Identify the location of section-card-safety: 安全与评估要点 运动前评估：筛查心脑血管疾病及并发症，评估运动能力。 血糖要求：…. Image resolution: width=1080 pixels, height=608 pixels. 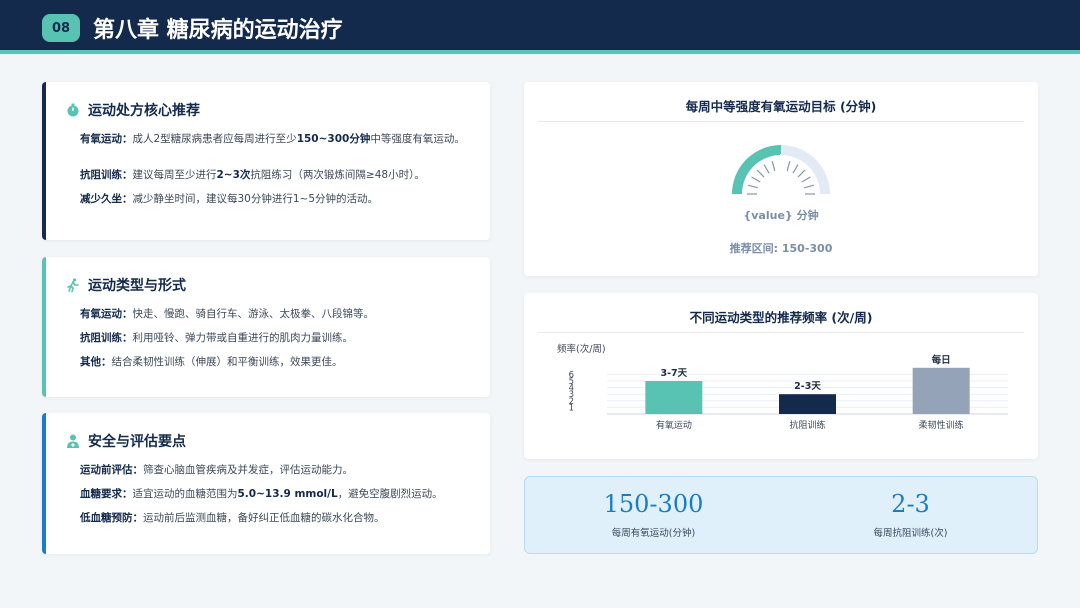
(266, 483).